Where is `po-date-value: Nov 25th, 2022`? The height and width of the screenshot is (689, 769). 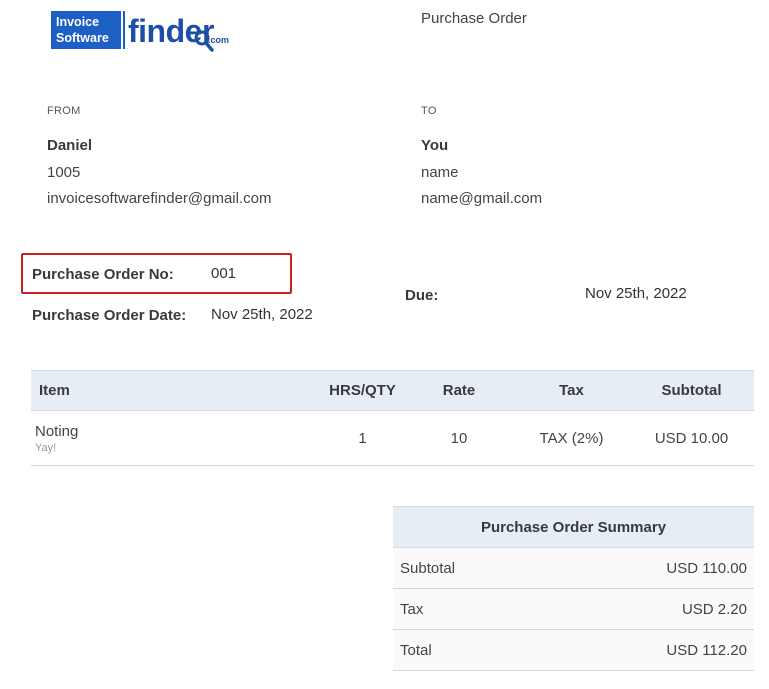 po-date-value: Nov 25th, 2022 is located at coordinates (262, 314).